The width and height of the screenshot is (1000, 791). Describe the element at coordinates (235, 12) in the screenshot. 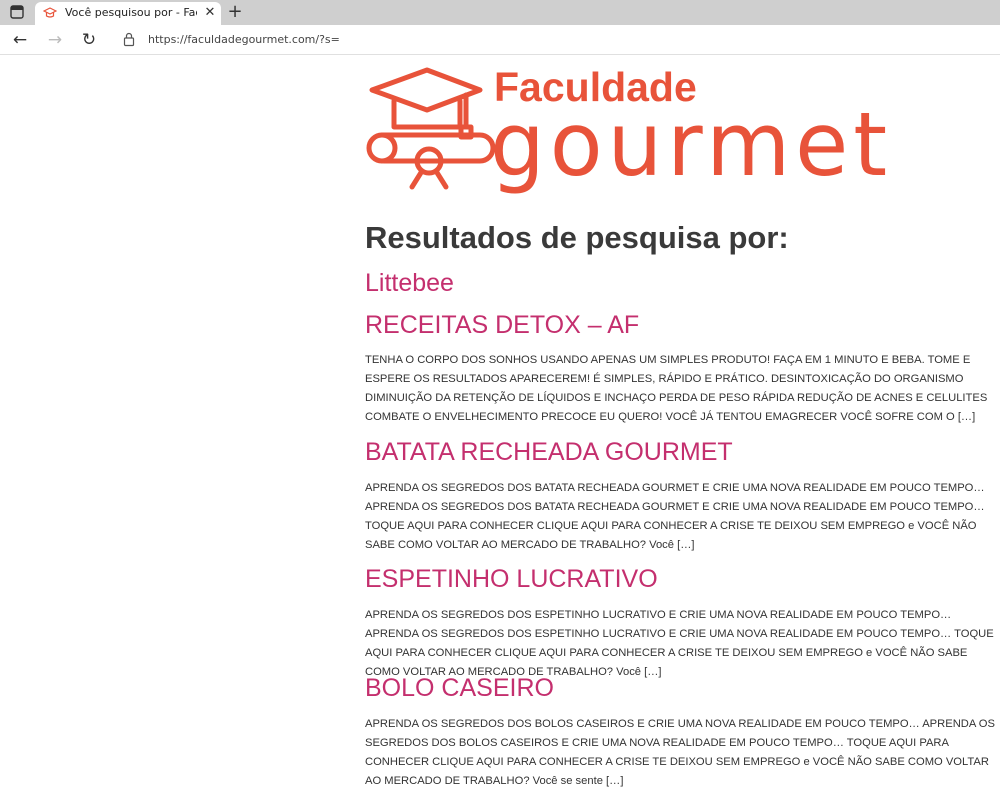

I see `new-tab-button: +` at that location.